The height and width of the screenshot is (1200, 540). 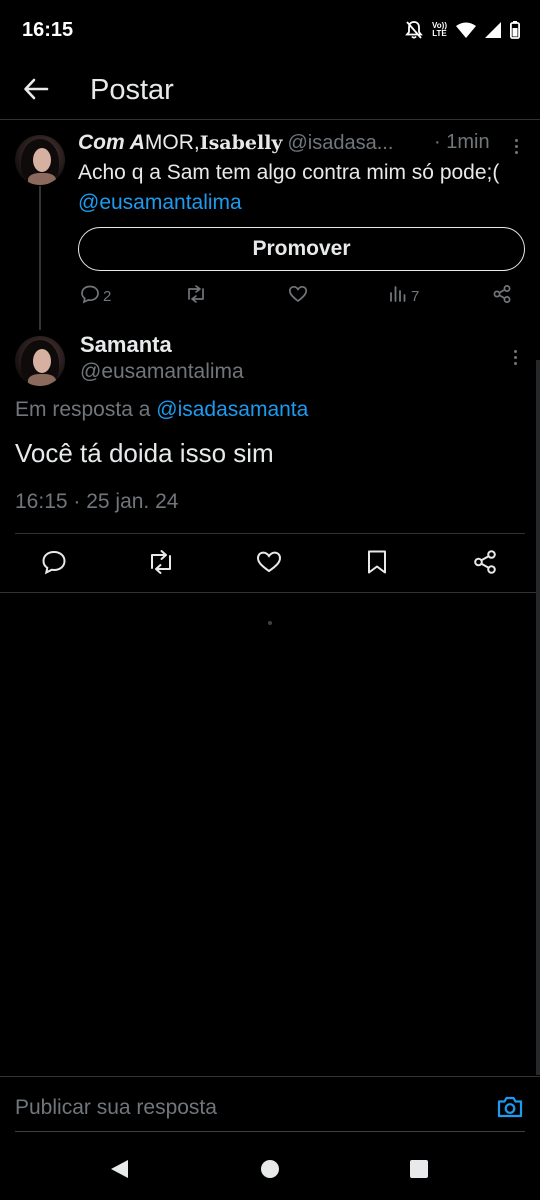 What do you see at coordinates (415, 296) in the screenshot?
I see `views-count: 7` at bounding box center [415, 296].